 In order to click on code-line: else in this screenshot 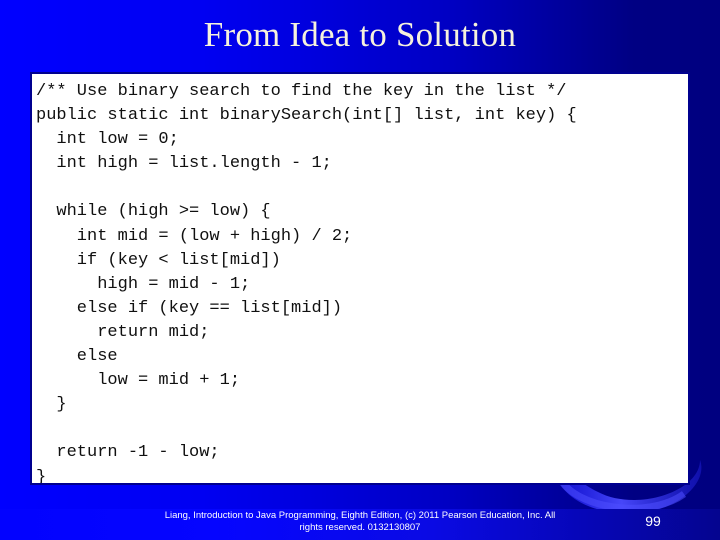, I will do `click(77, 357)`.